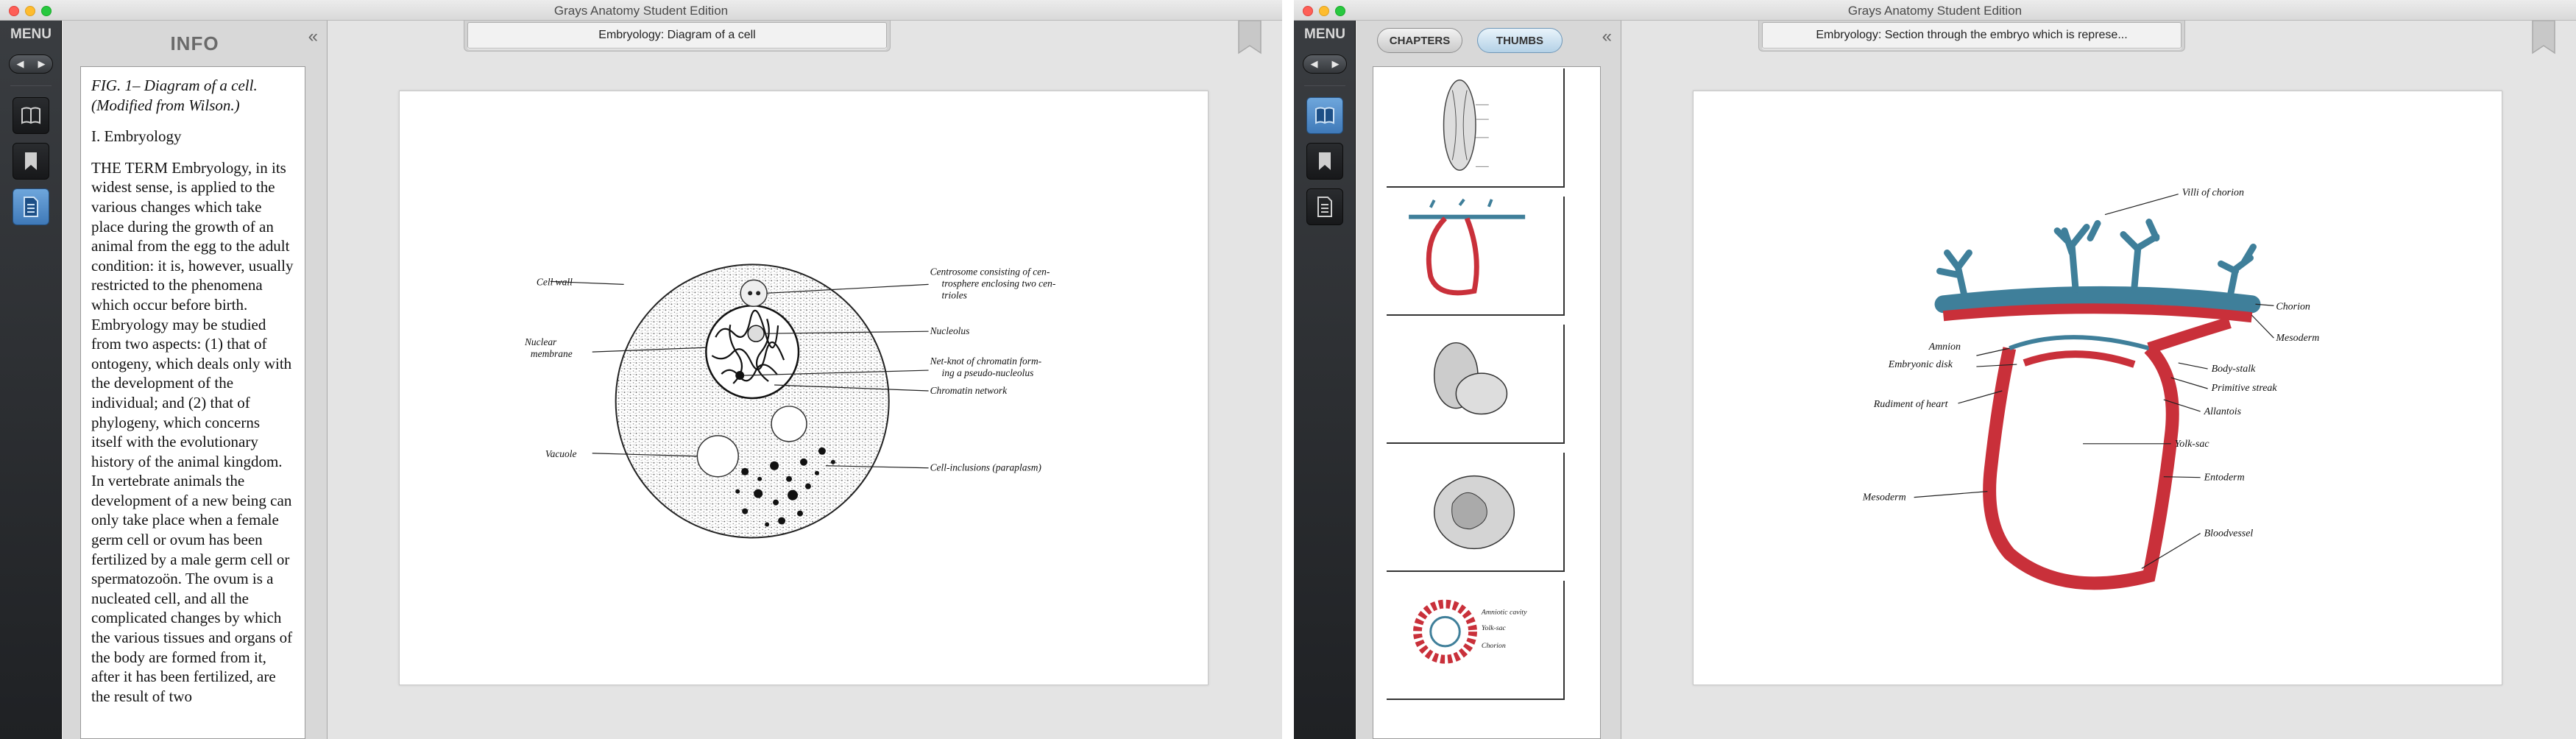 This screenshot has height=739, width=2576. What do you see at coordinates (540, 341) in the screenshot?
I see `label-nuclear-membrane-1: Nuclear` at bounding box center [540, 341].